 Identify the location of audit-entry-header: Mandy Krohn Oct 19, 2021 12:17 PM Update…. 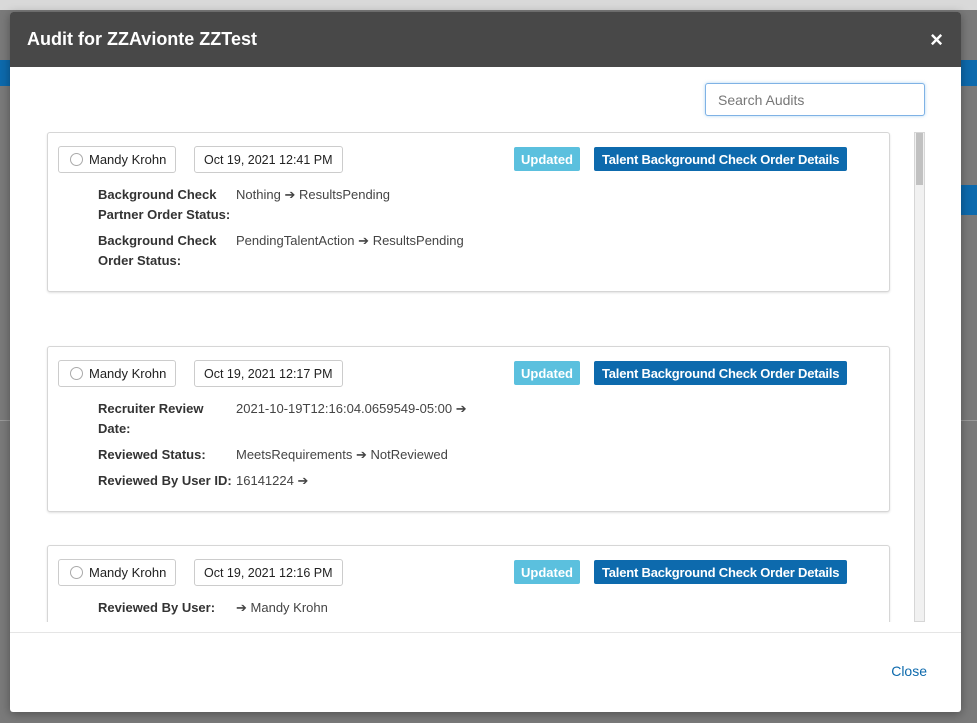
(468, 369).